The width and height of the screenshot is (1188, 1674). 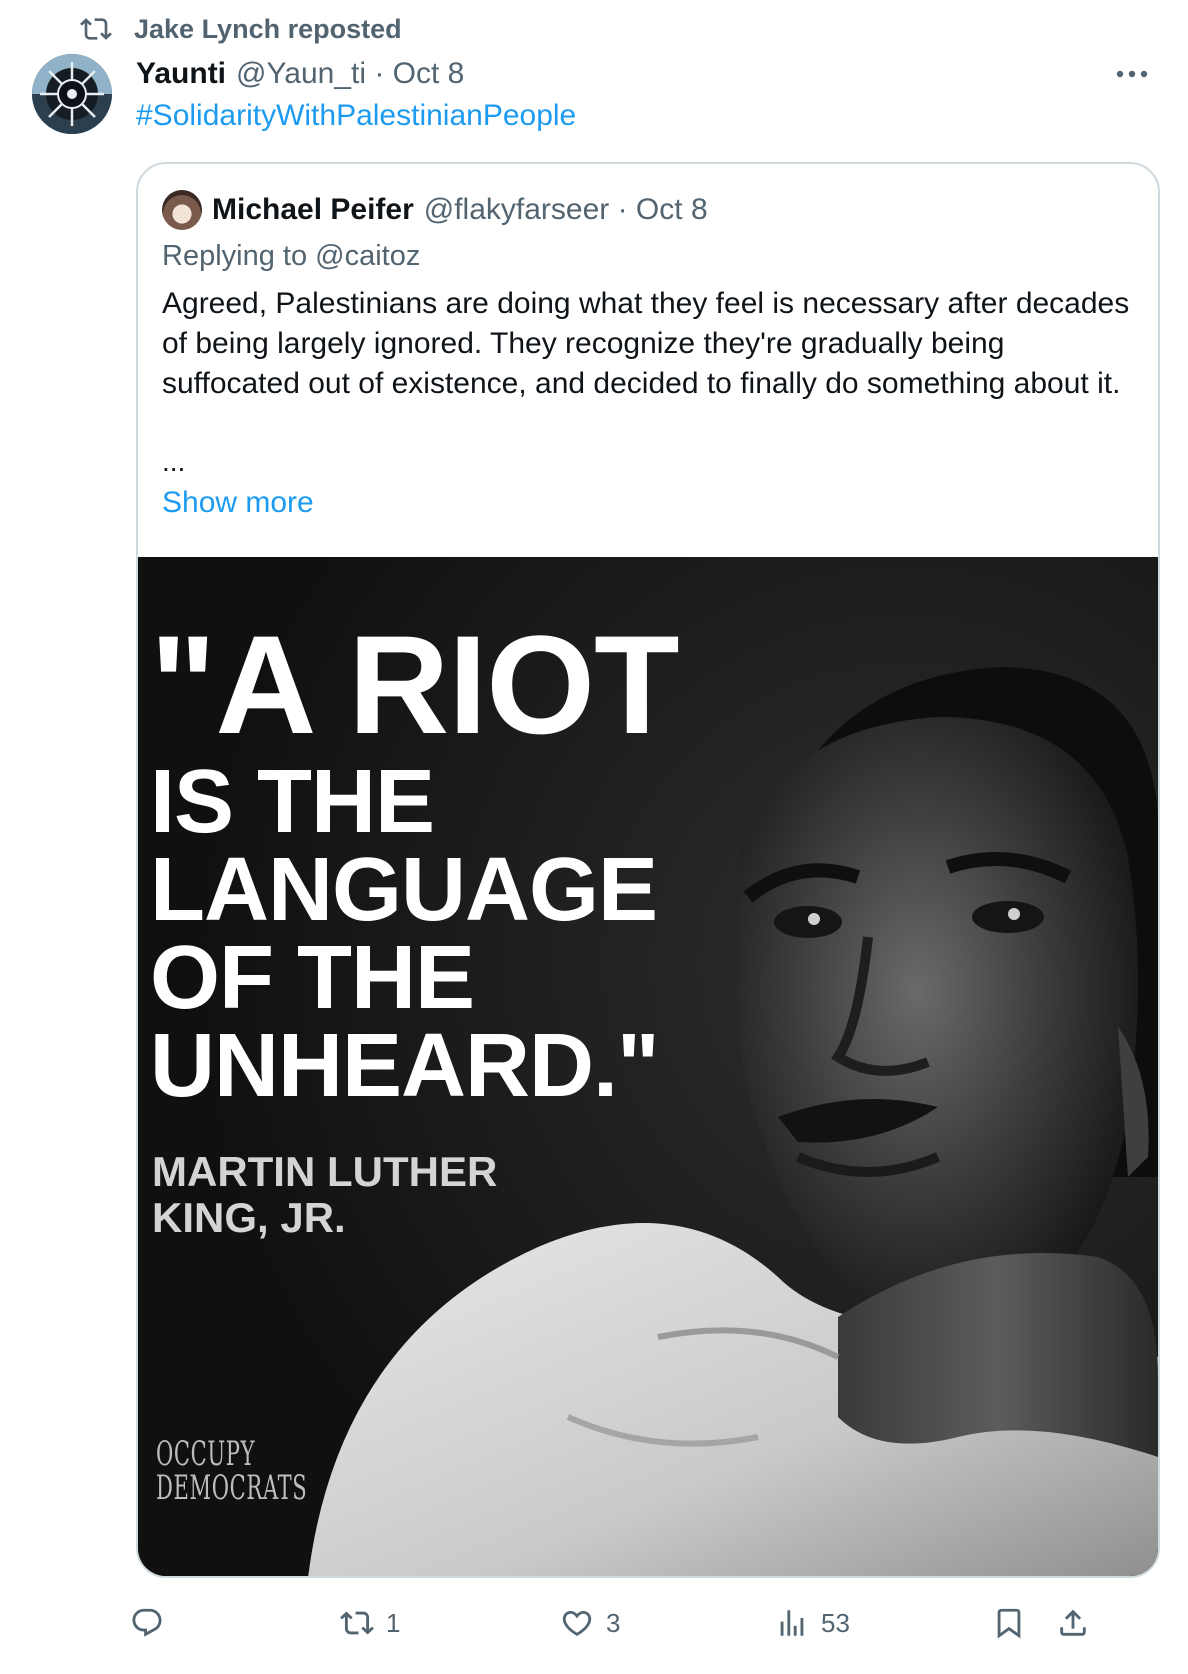 I want to click on bookmark-icon, so click(x=1009, y=1623).